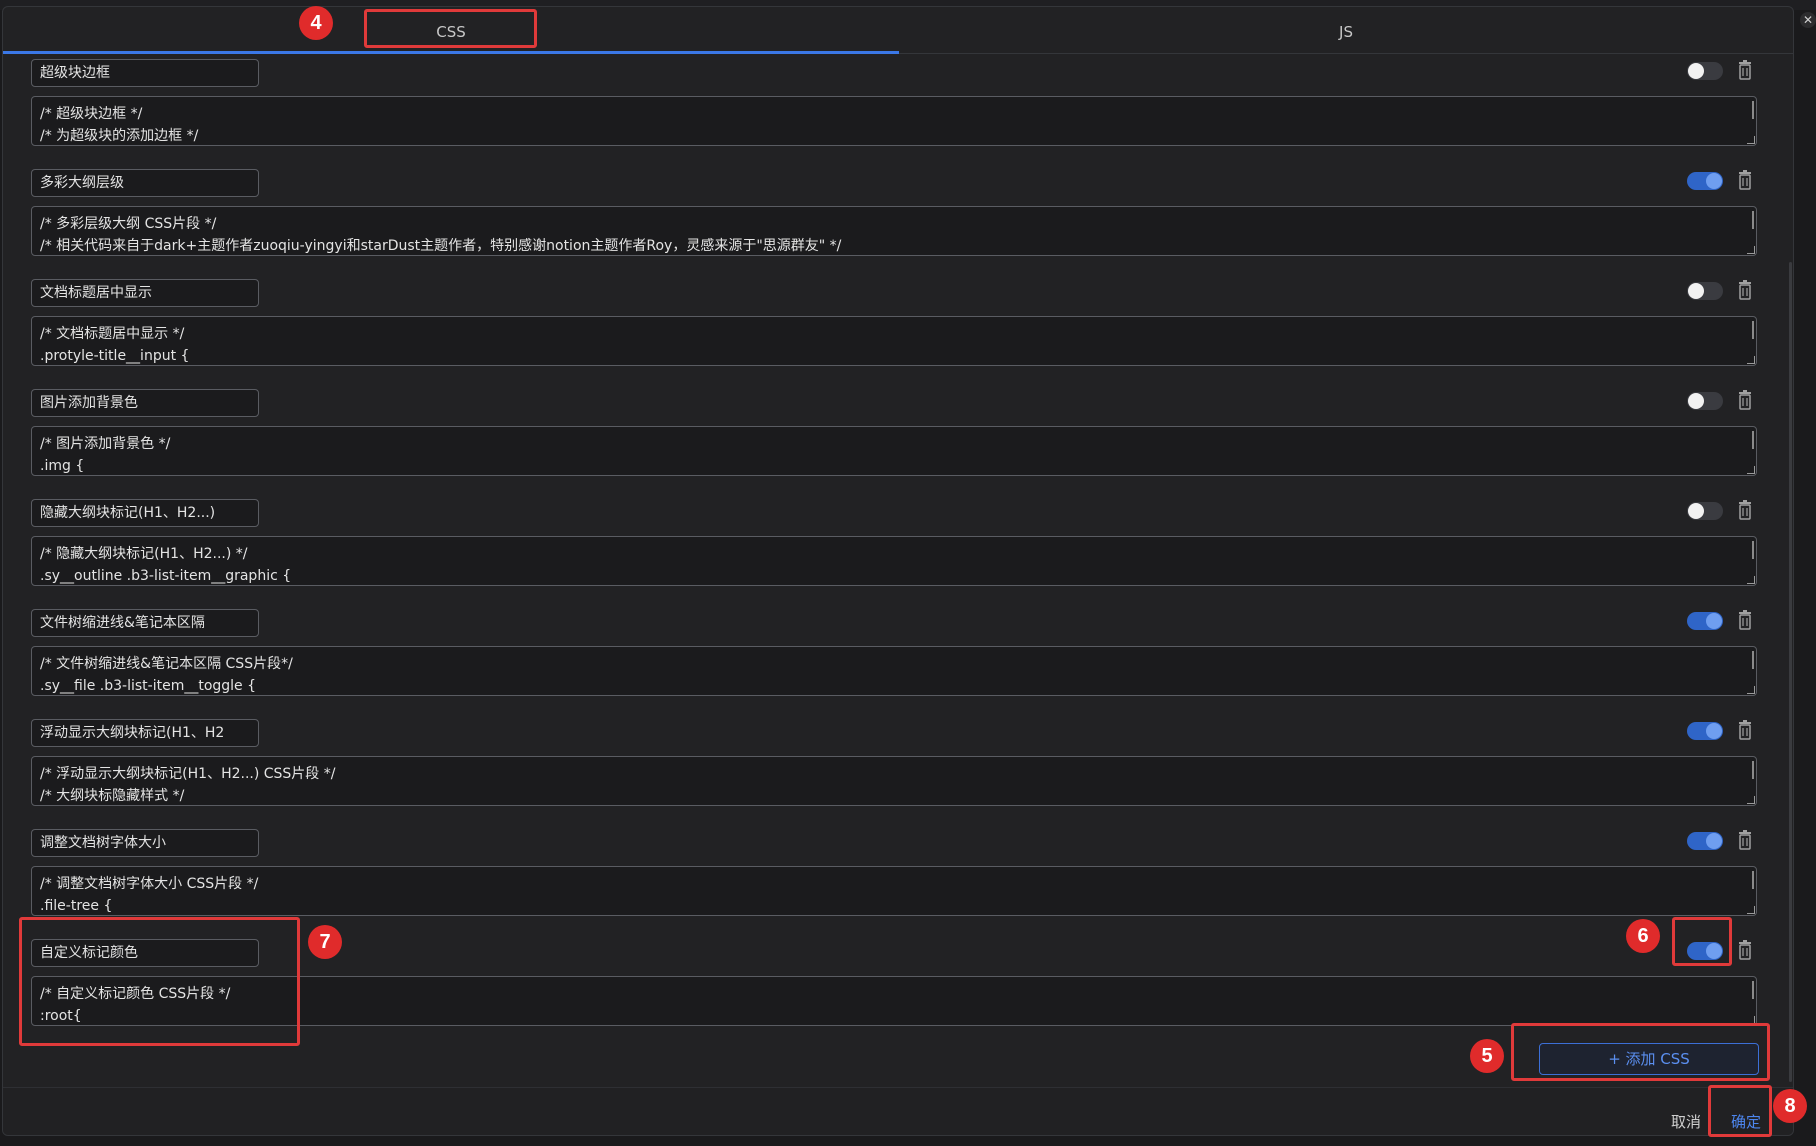  I want to click on scrollbar, so click(1790, 672).